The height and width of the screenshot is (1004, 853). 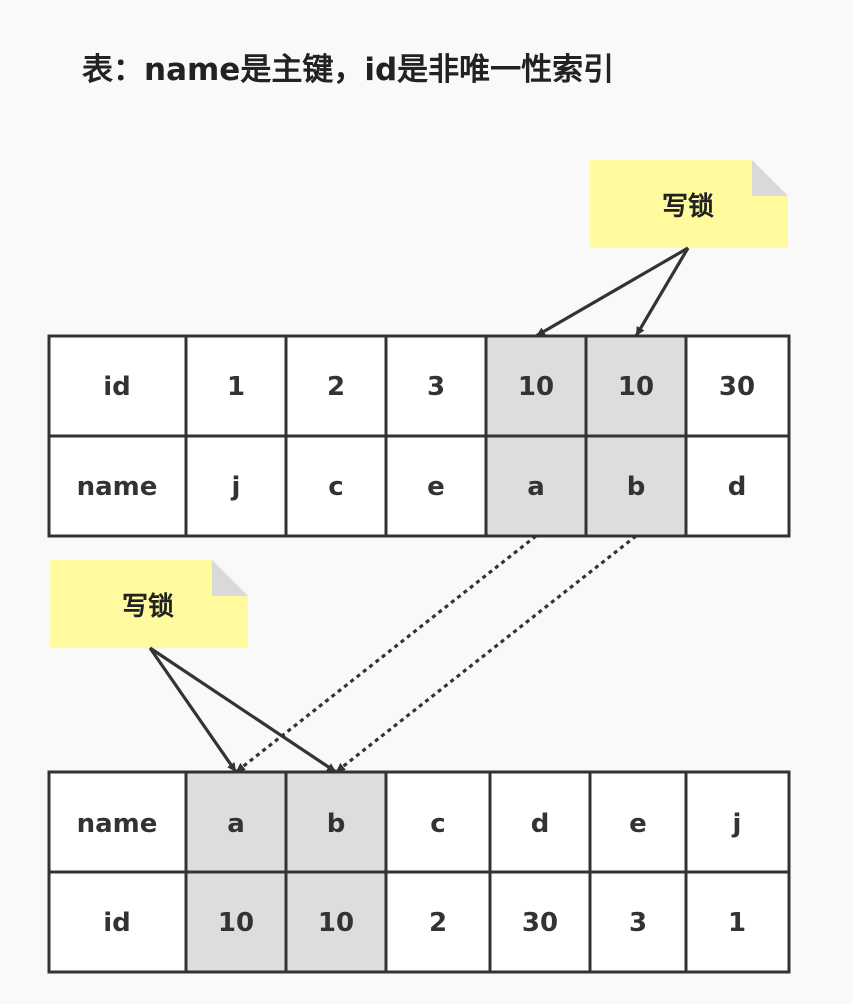 What do you see at coordinates (335, 487) in the screenshot?
I see `secondary-table-cell-value: c` at bounding box center [335, 487].